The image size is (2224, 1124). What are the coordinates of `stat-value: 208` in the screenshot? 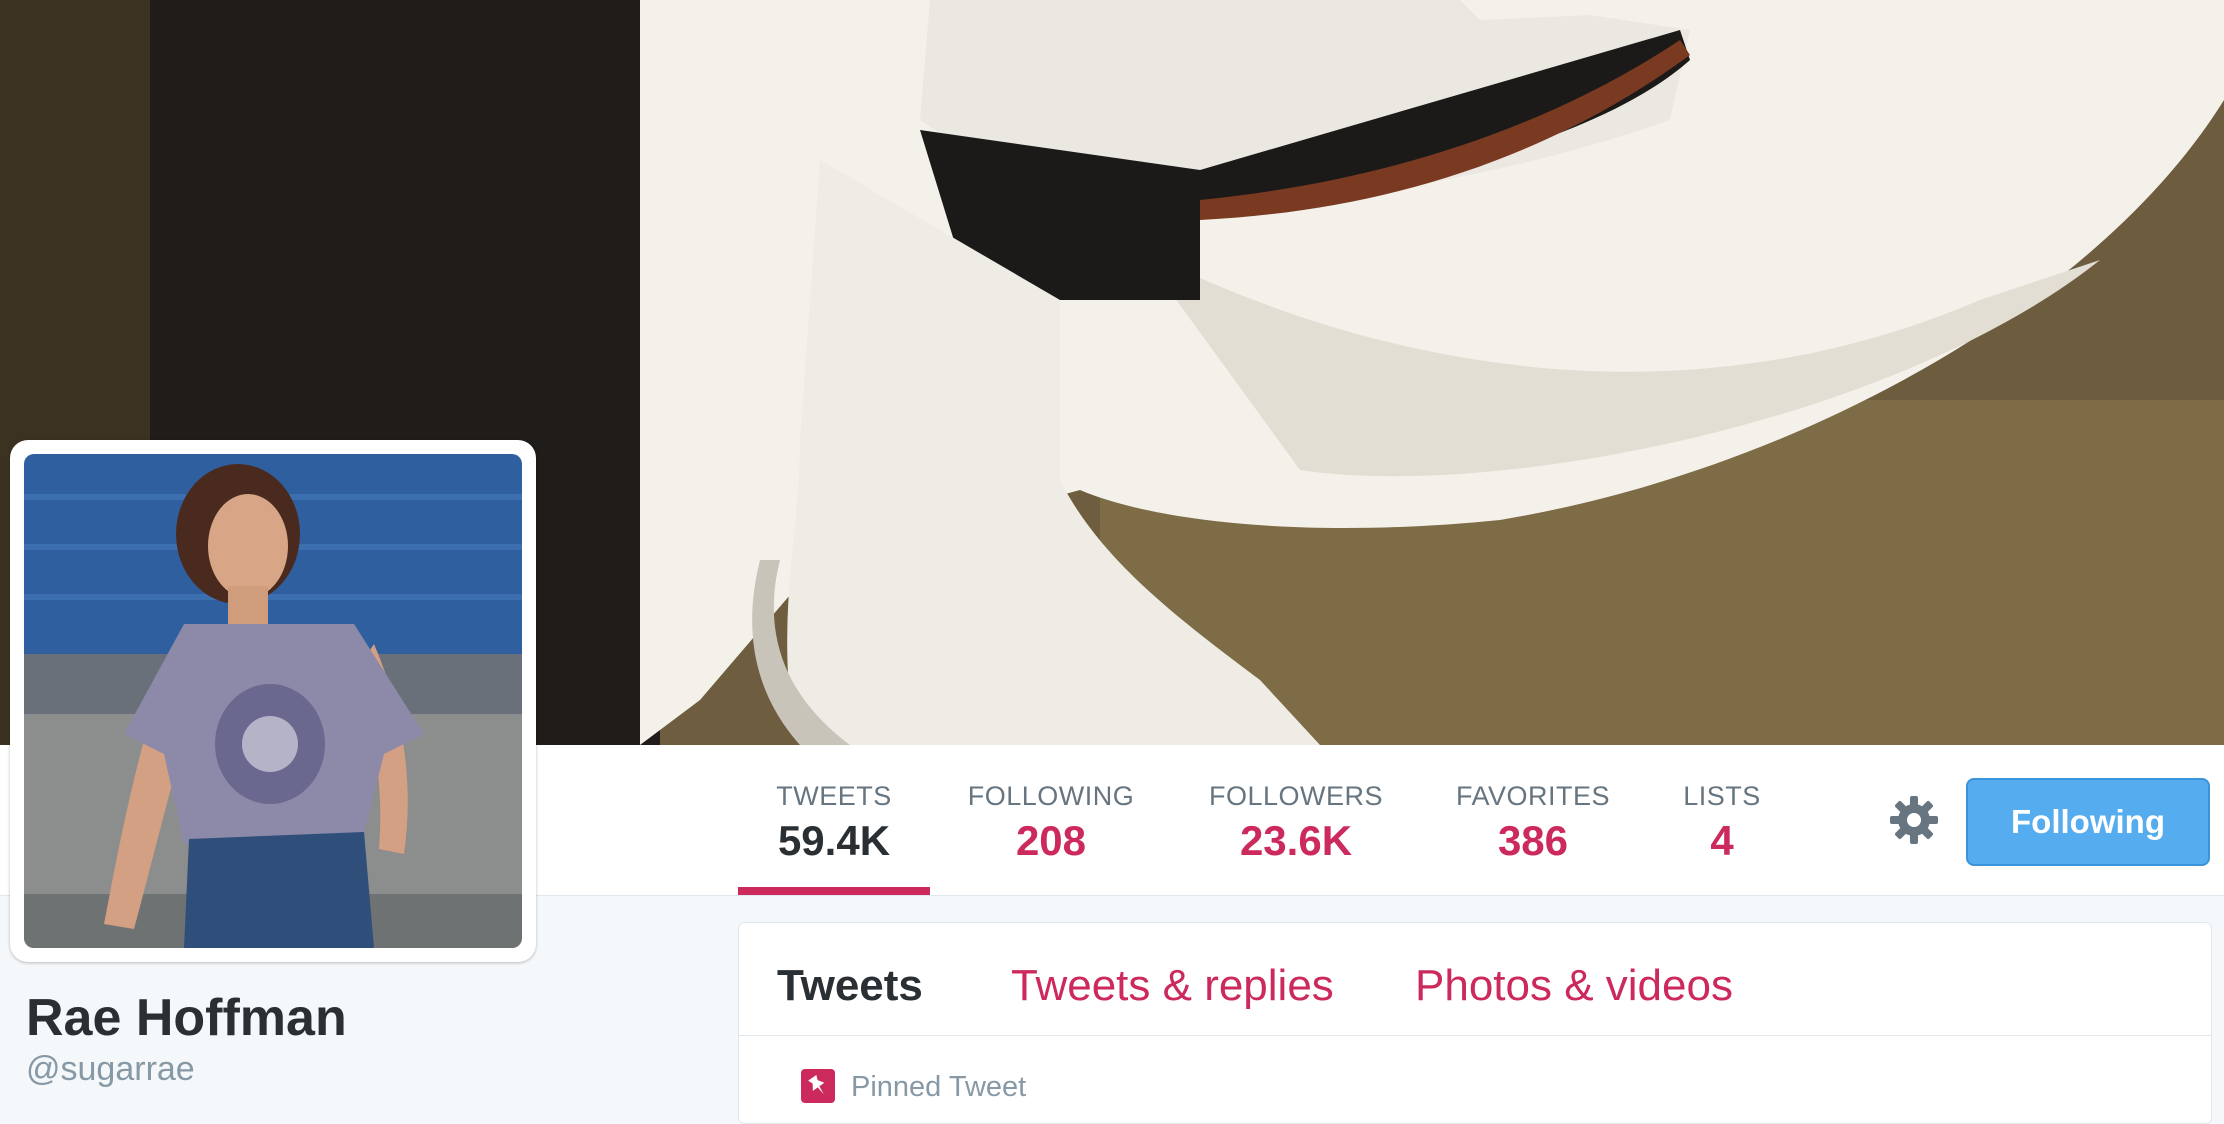 It's located at (1051, 840).